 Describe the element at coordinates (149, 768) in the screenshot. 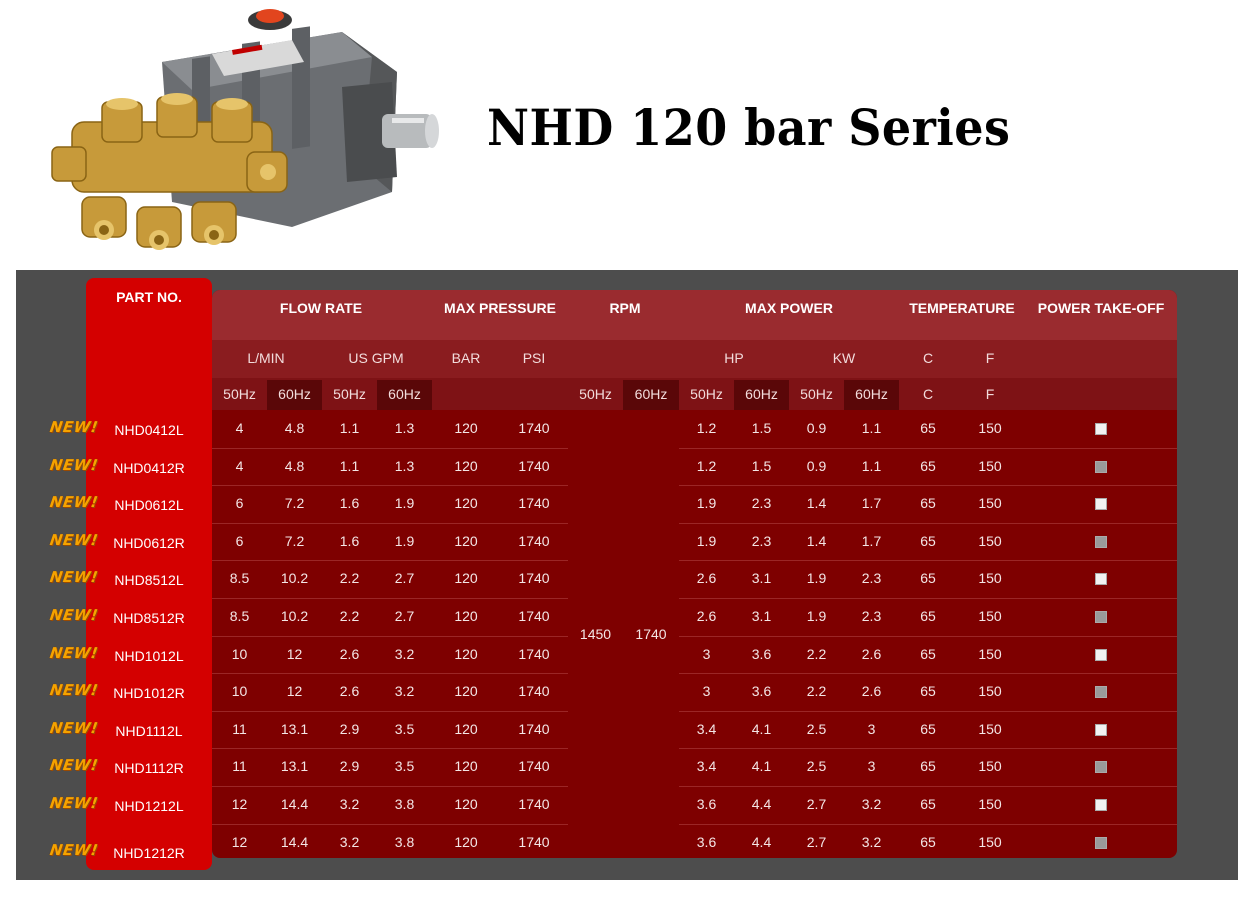

I see `part-number: NHD1112R` at that location.